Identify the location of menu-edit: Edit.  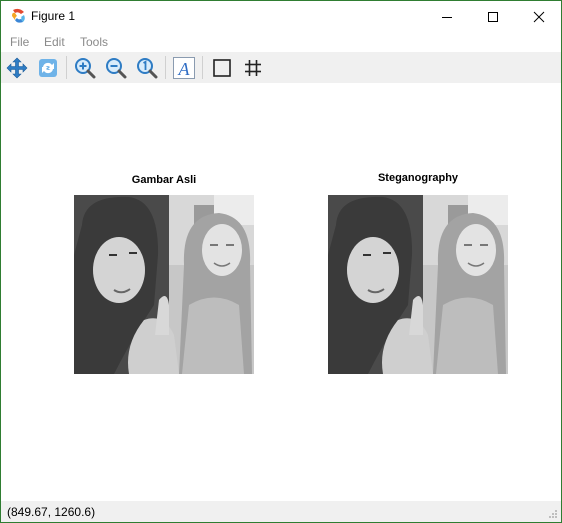
(54, 42).